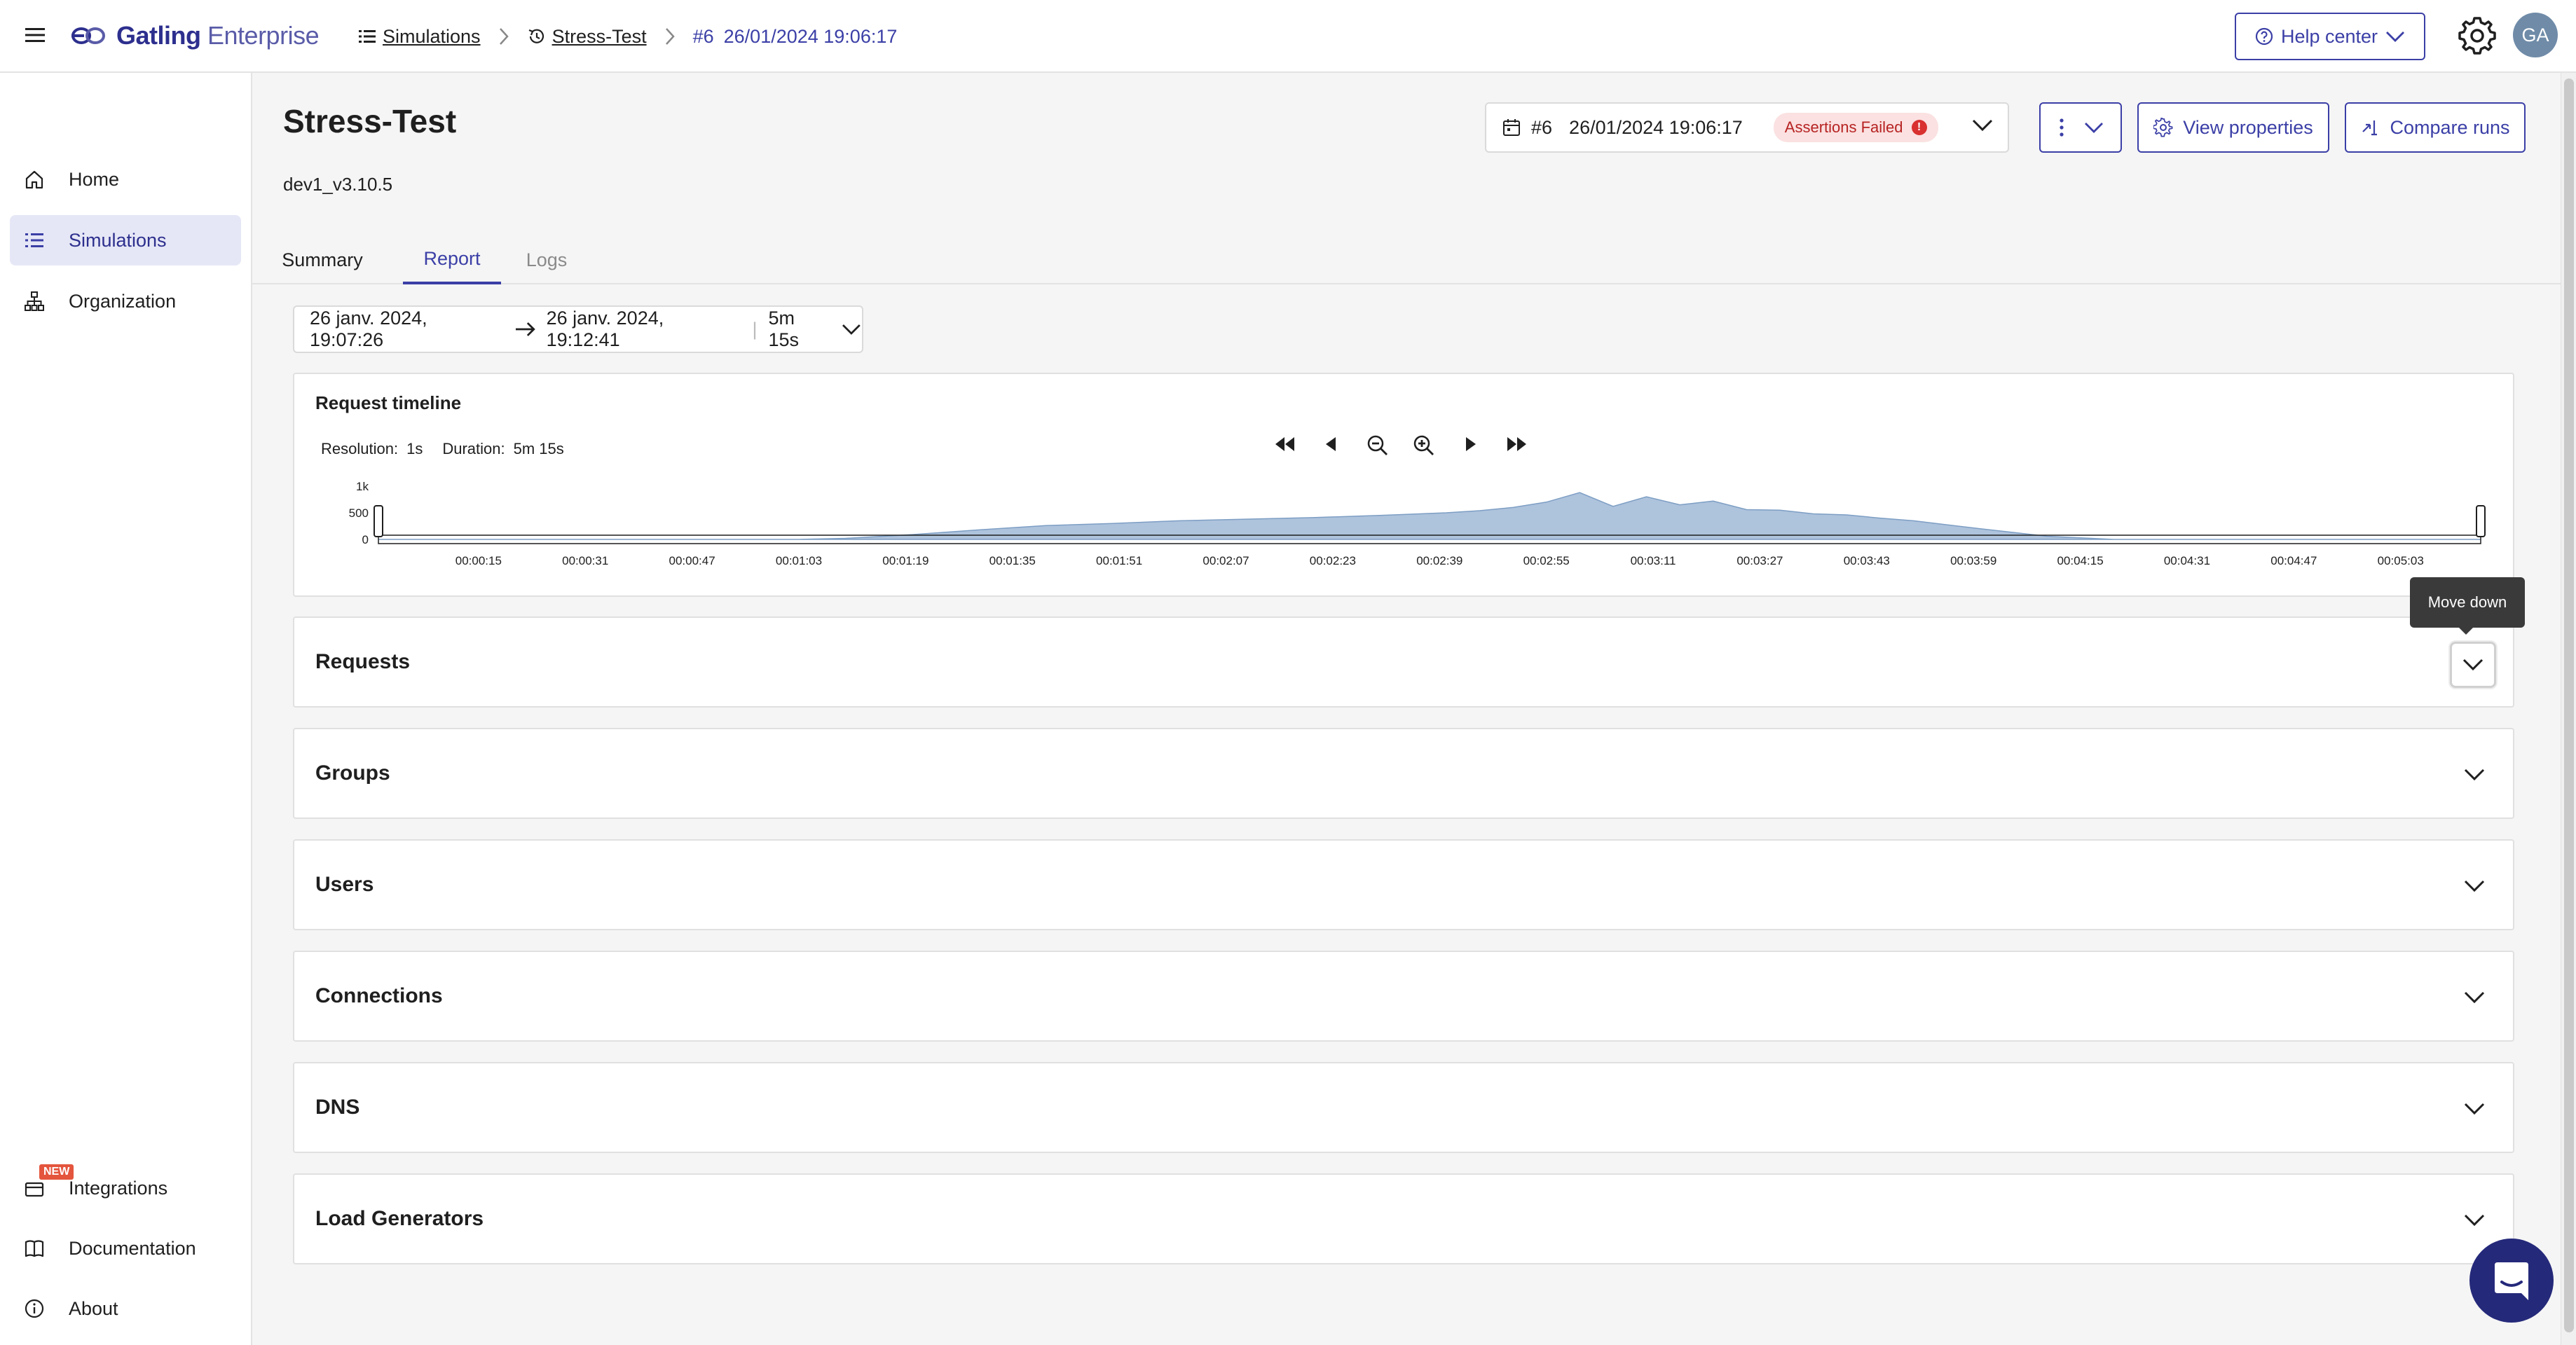 The width and height of the screenshot is (2576, 1345). Describe the element at coordinates (353, 773) in the screenshot. I see `section-title: Groups` at that location.